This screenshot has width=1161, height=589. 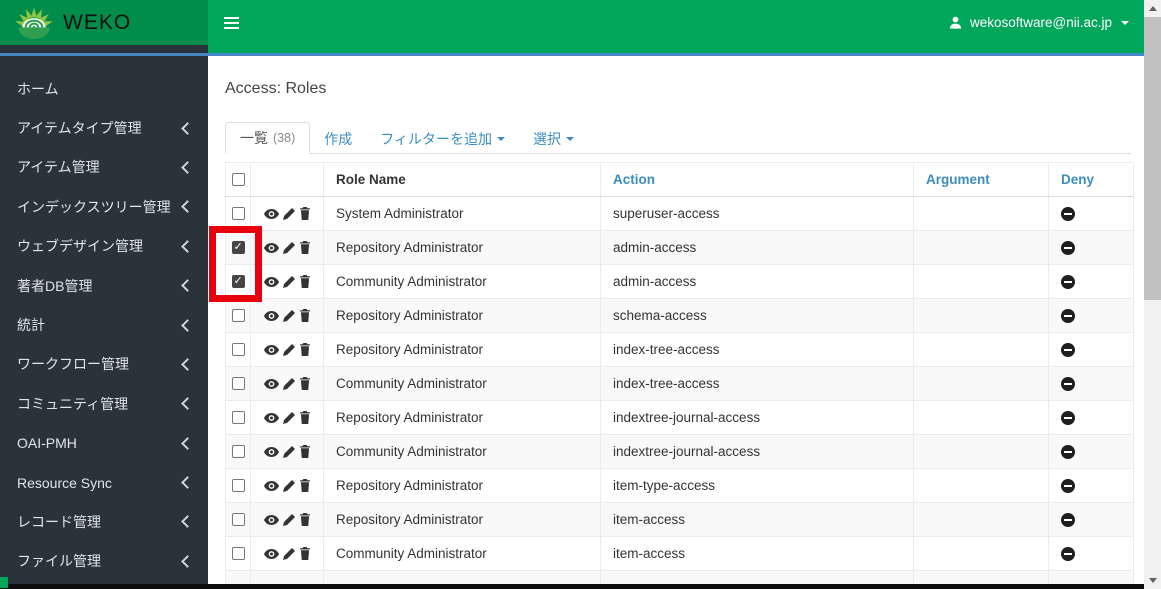 I want to click on scroll-up-button, so click(x=1152, y=8).